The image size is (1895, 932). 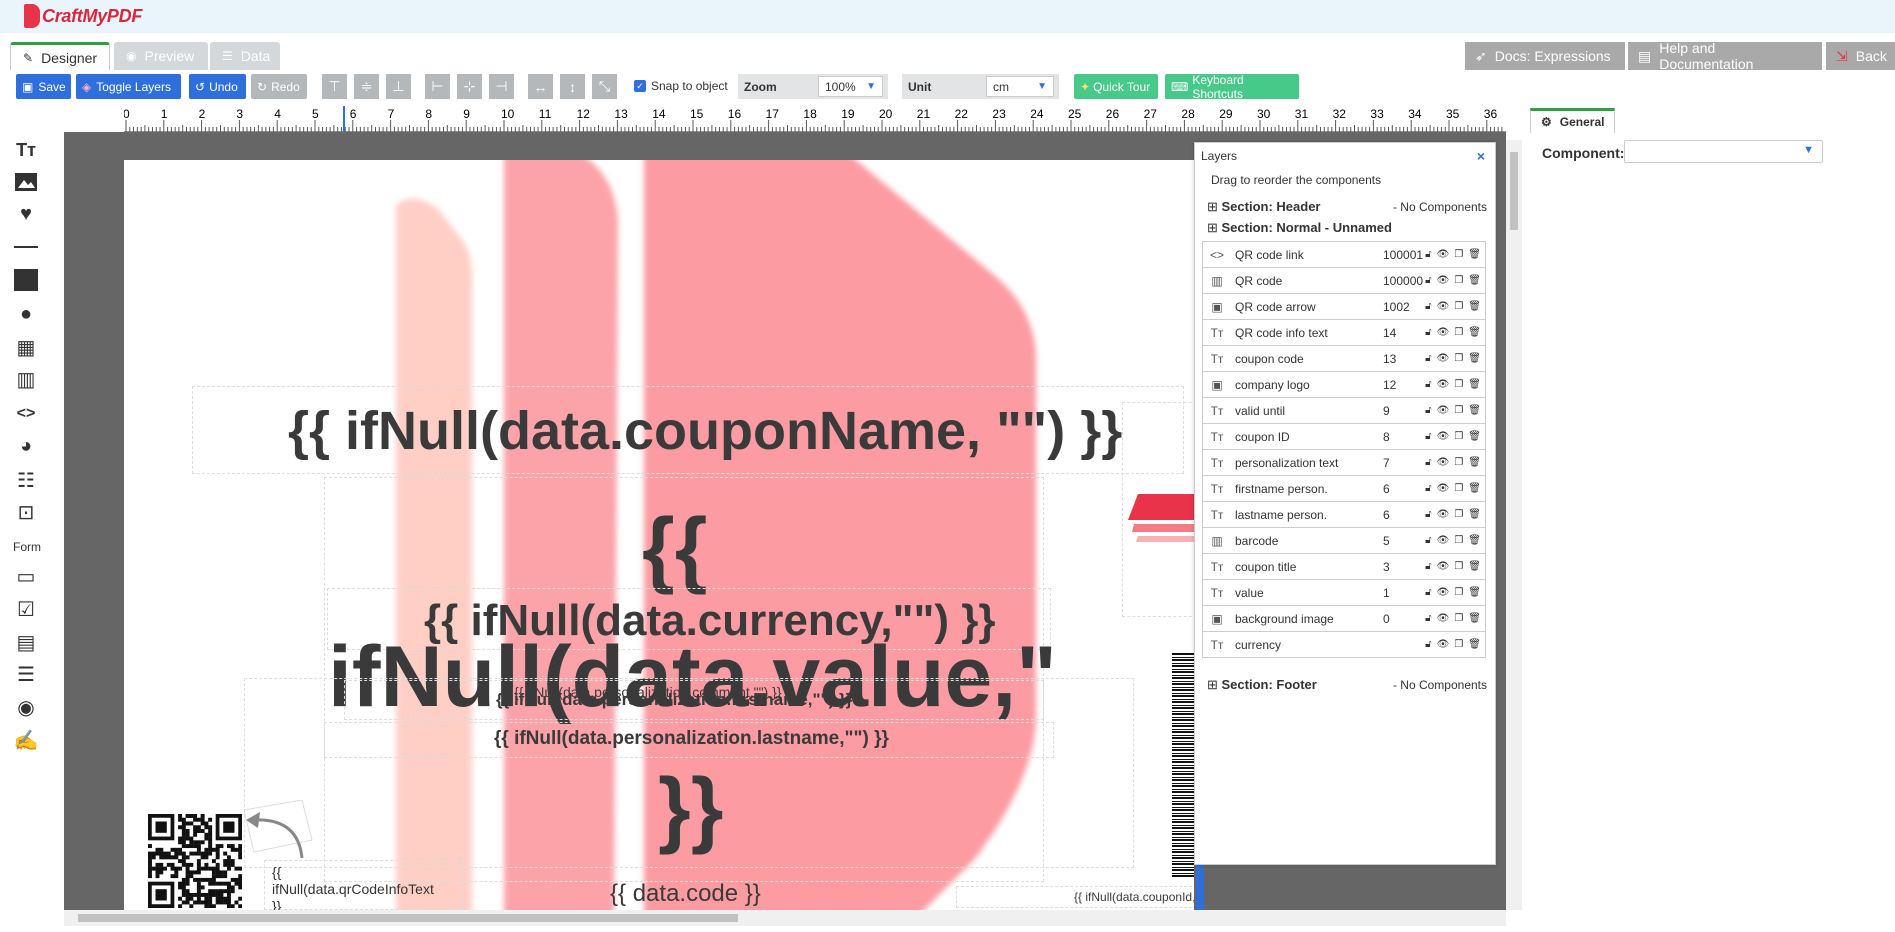 I want to click on snap-checkbox: ✓, so click(x=640, y=86).